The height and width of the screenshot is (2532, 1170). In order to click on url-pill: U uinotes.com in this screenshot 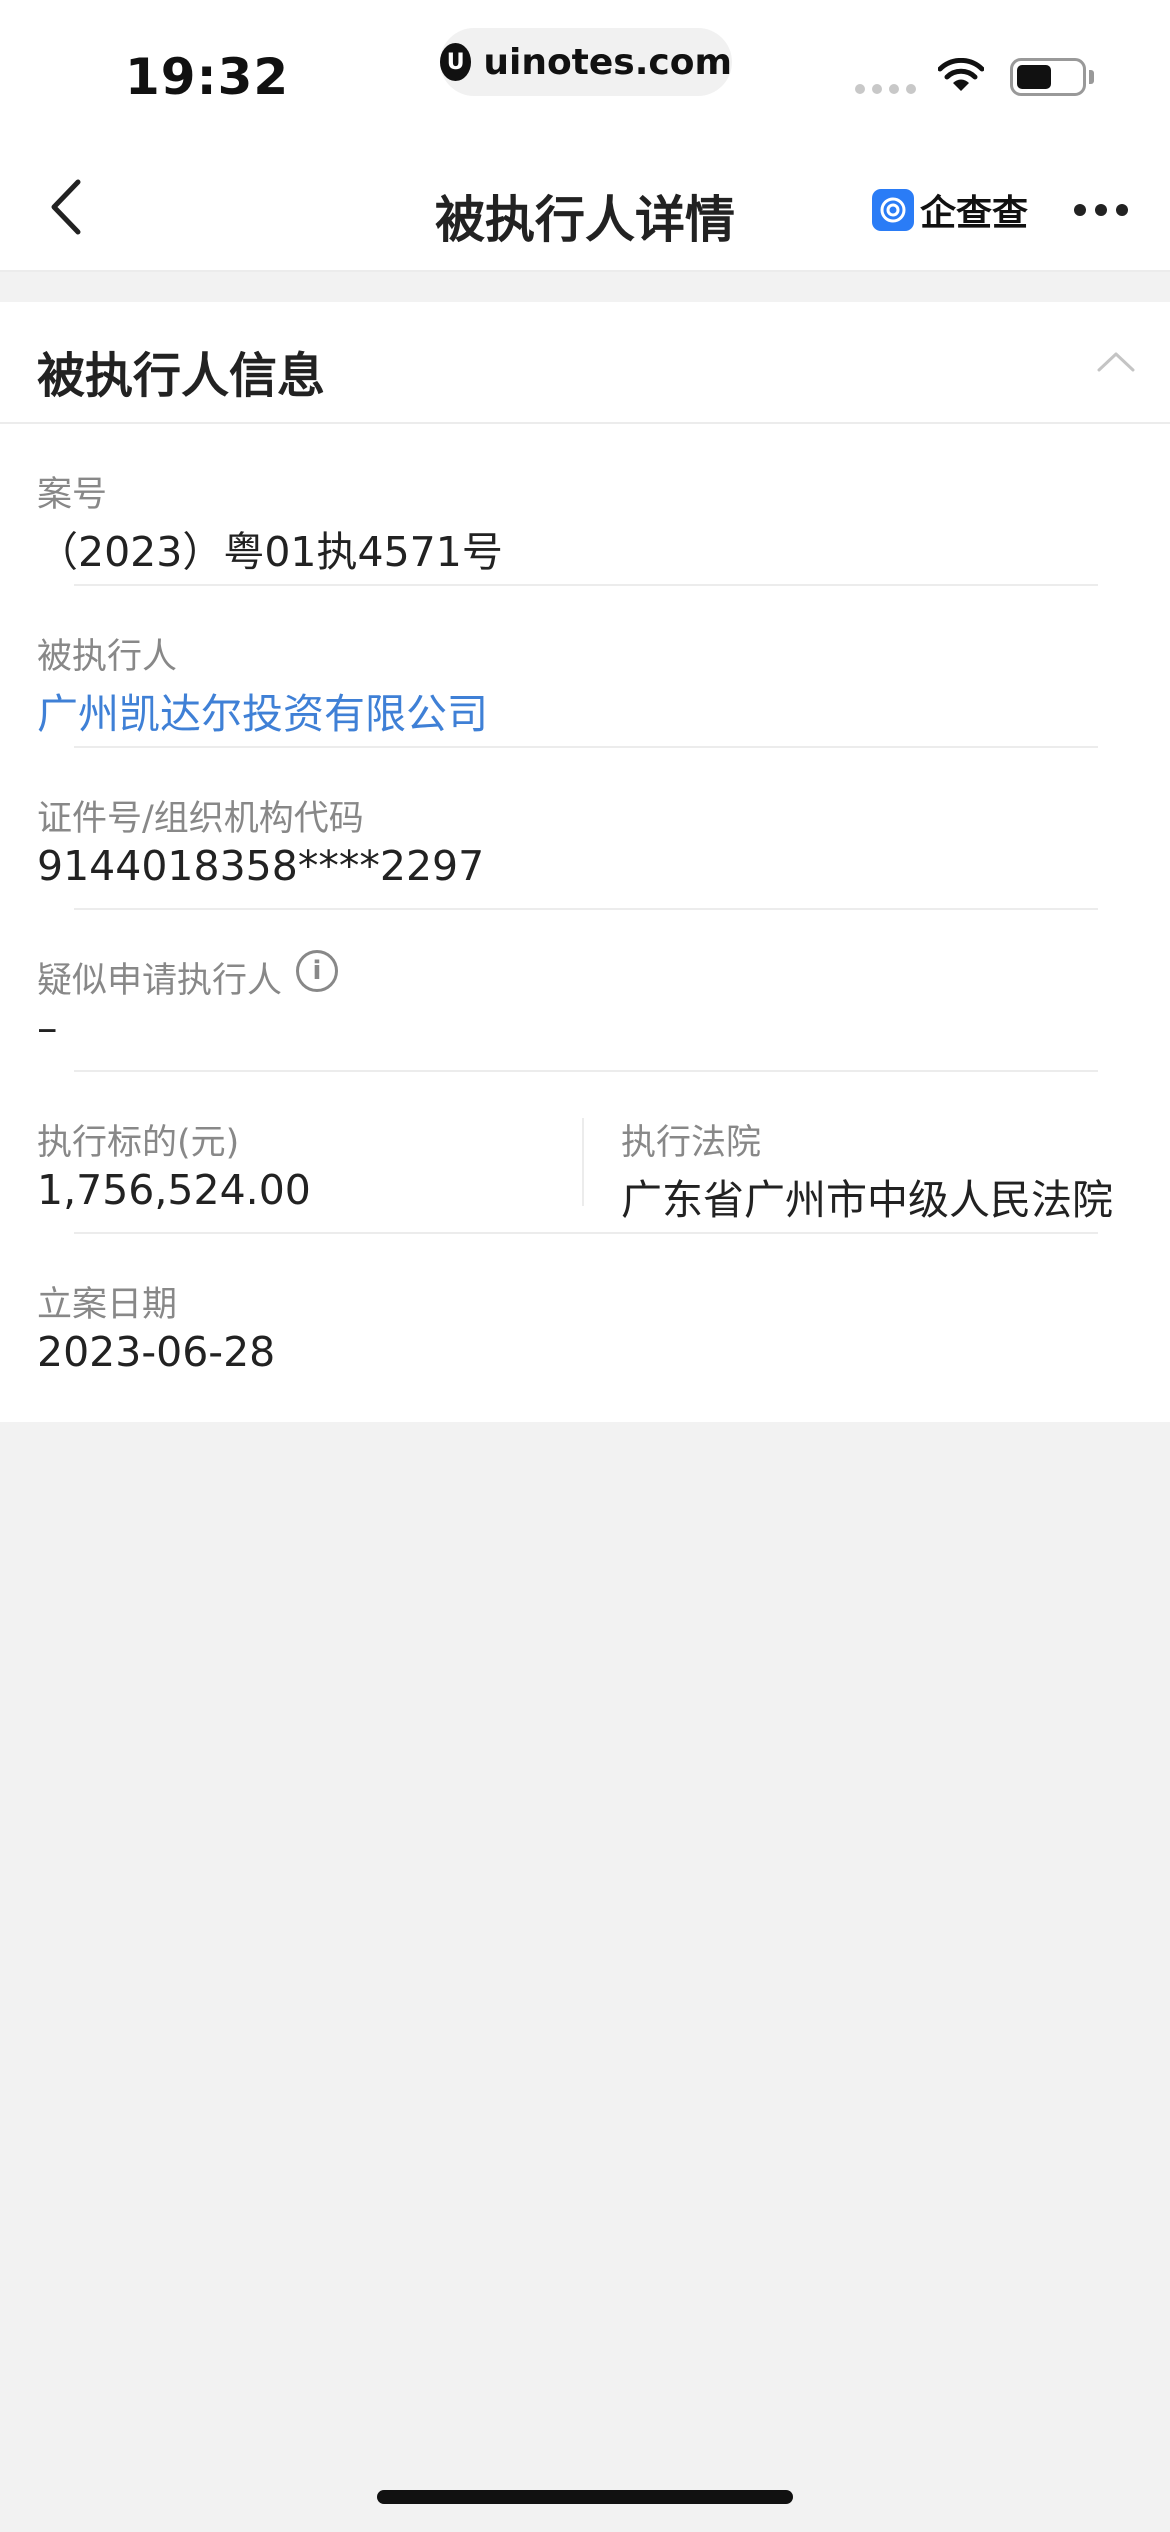, I will do `click(586, 62)`.